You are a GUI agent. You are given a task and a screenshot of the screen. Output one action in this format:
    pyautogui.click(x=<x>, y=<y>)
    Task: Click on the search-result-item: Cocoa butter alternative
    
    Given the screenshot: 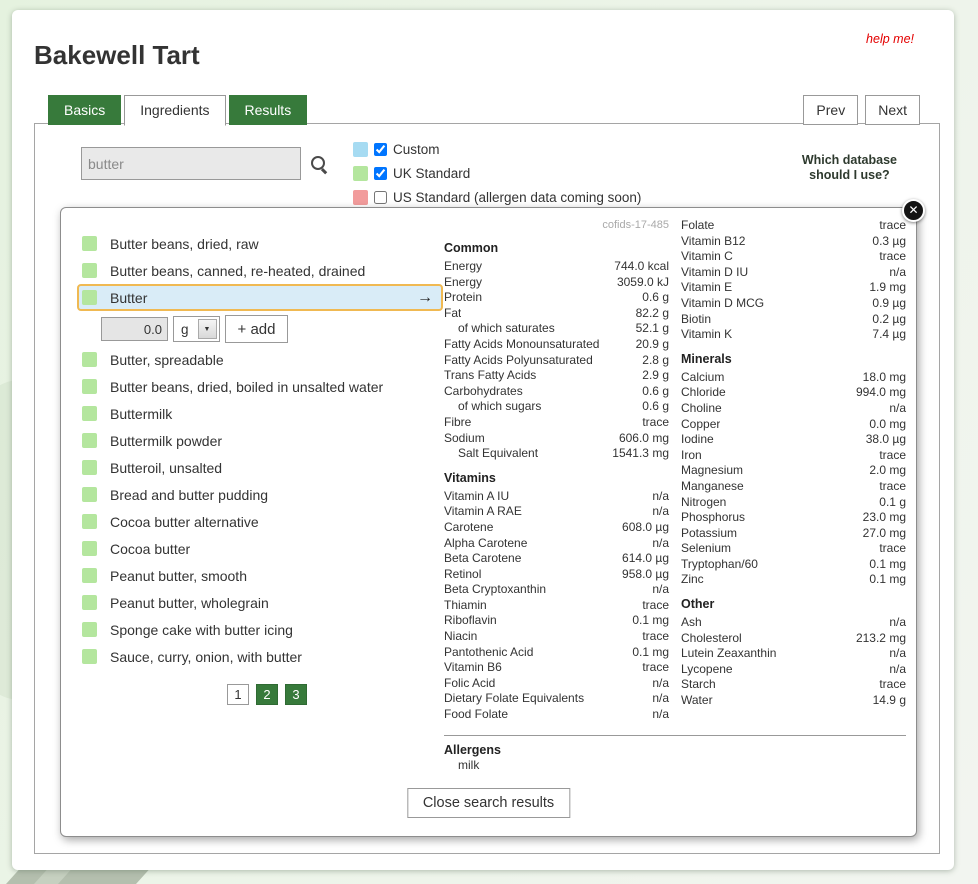 What is the action you would take?
    pyautogui.click(x=260, y=521)
    